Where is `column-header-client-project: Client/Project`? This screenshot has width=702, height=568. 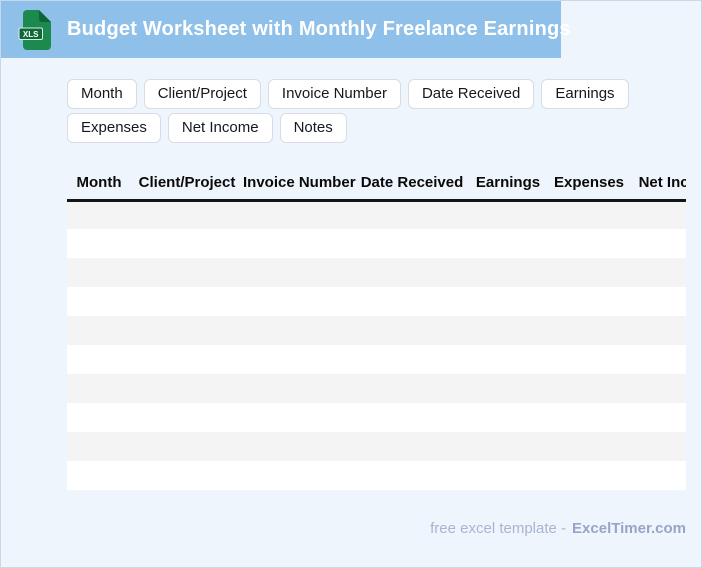 column-header-client-project: Client/Project is located at coordinates (187, 184).